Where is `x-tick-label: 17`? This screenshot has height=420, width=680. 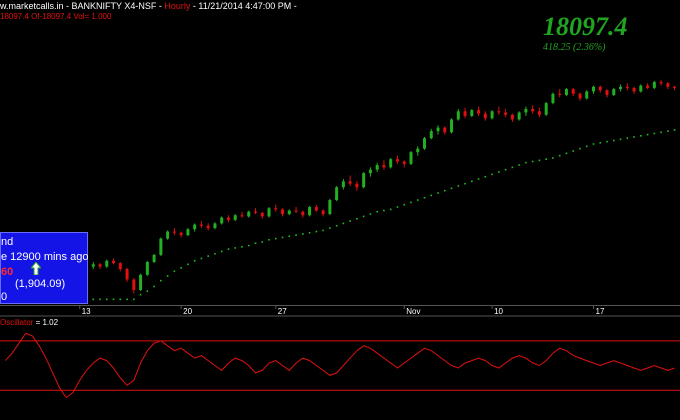
x-tick-label: 17 is located at coordinates (600, 311).